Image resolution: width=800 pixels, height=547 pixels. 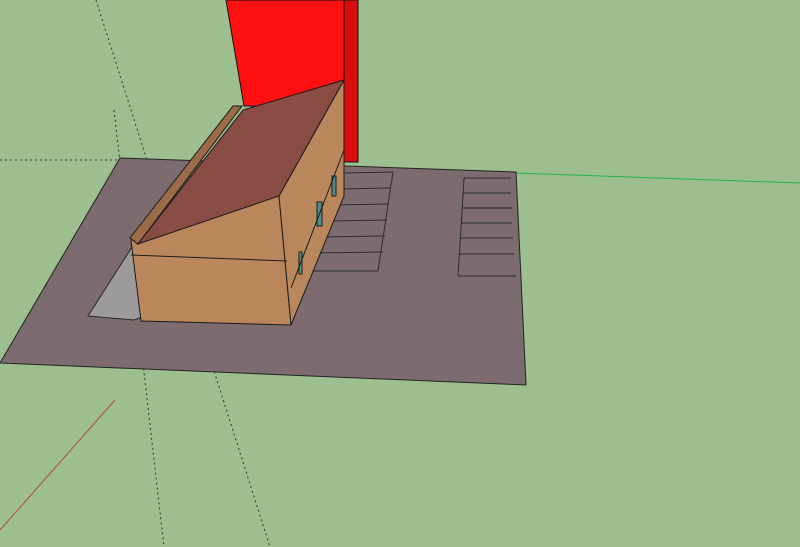 What do you see at coordinates (58, 465) in the screenshot?
I see `red-axis` at bounding box center [58, 465].